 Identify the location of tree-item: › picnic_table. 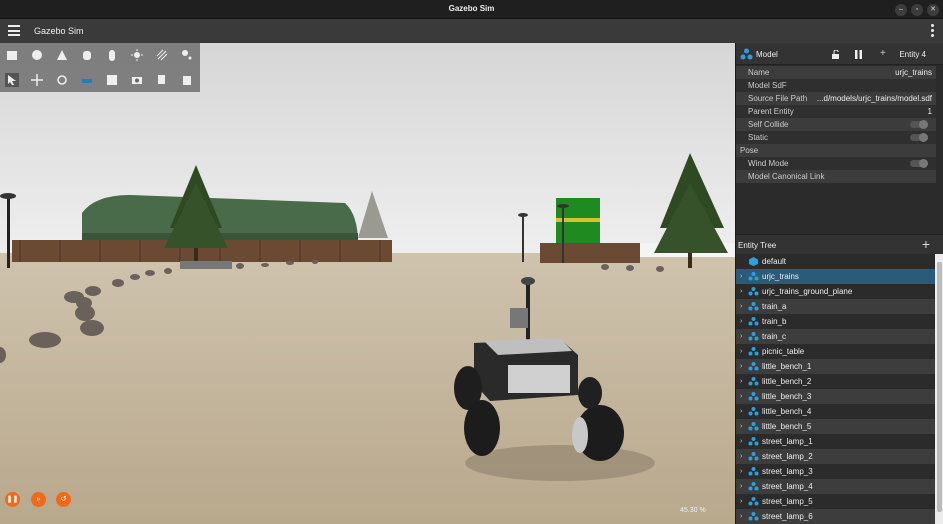
(835, 351).